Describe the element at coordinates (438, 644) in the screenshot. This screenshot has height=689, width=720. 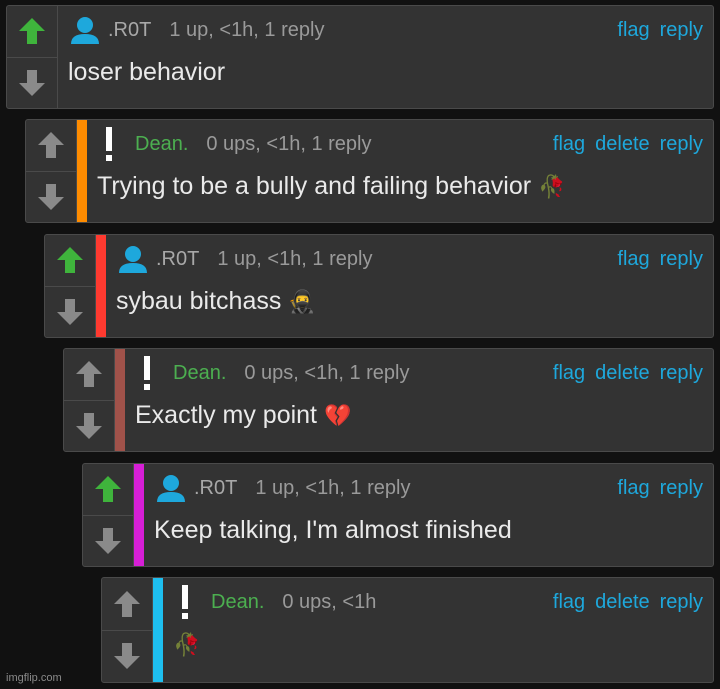
I see `comment-text: 🥀` at that location.